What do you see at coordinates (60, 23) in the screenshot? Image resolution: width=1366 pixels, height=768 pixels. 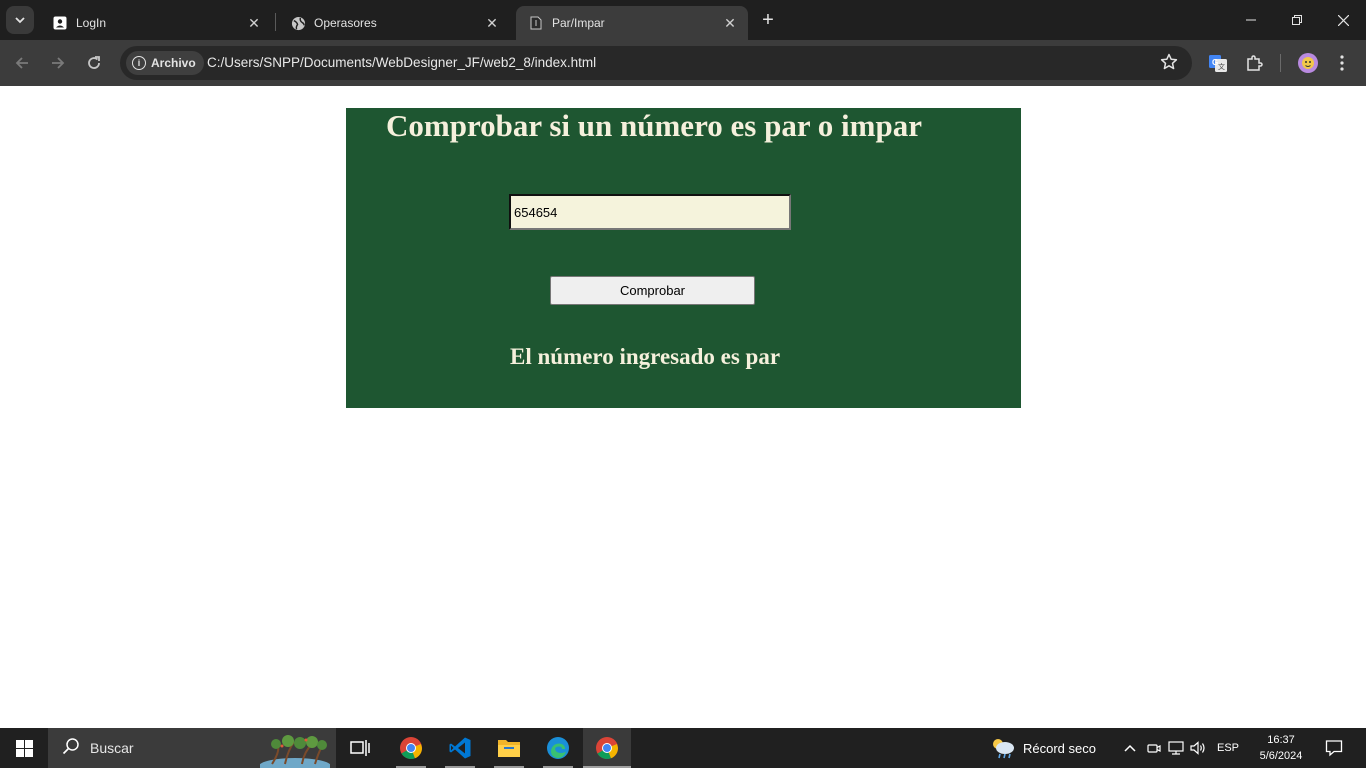 I see `person-box-icon` at bounding box center [60, 23].